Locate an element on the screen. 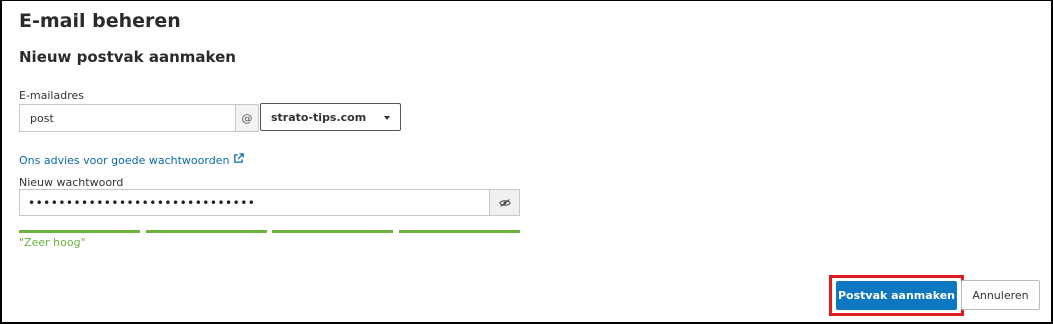 The image size is (1053, 324). password-label: Nieuw wachtwoord is located at coordinates (71, 182).